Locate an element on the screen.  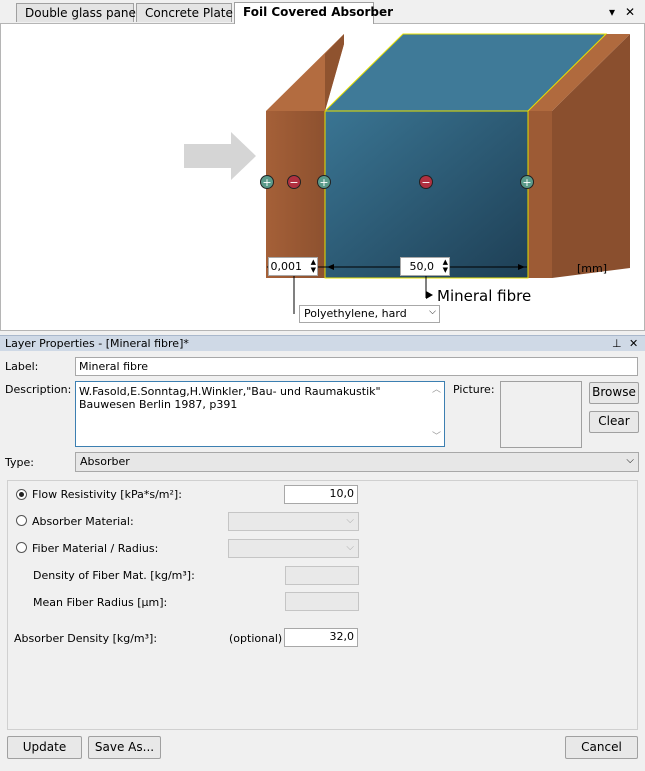
front-plate-front is located at coordinates (295, 194).